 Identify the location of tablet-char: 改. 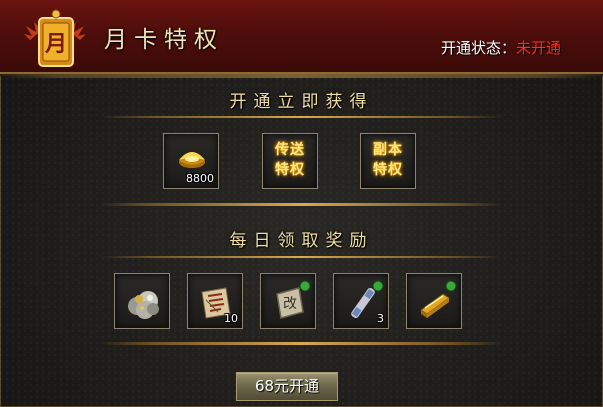
(290, 304).